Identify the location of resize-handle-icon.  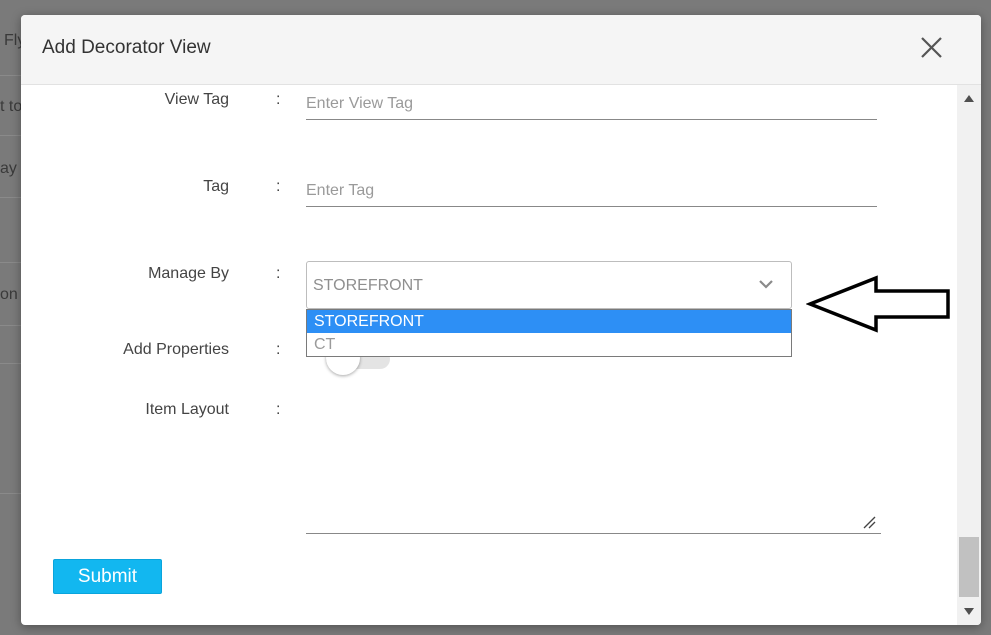
(869, 522).